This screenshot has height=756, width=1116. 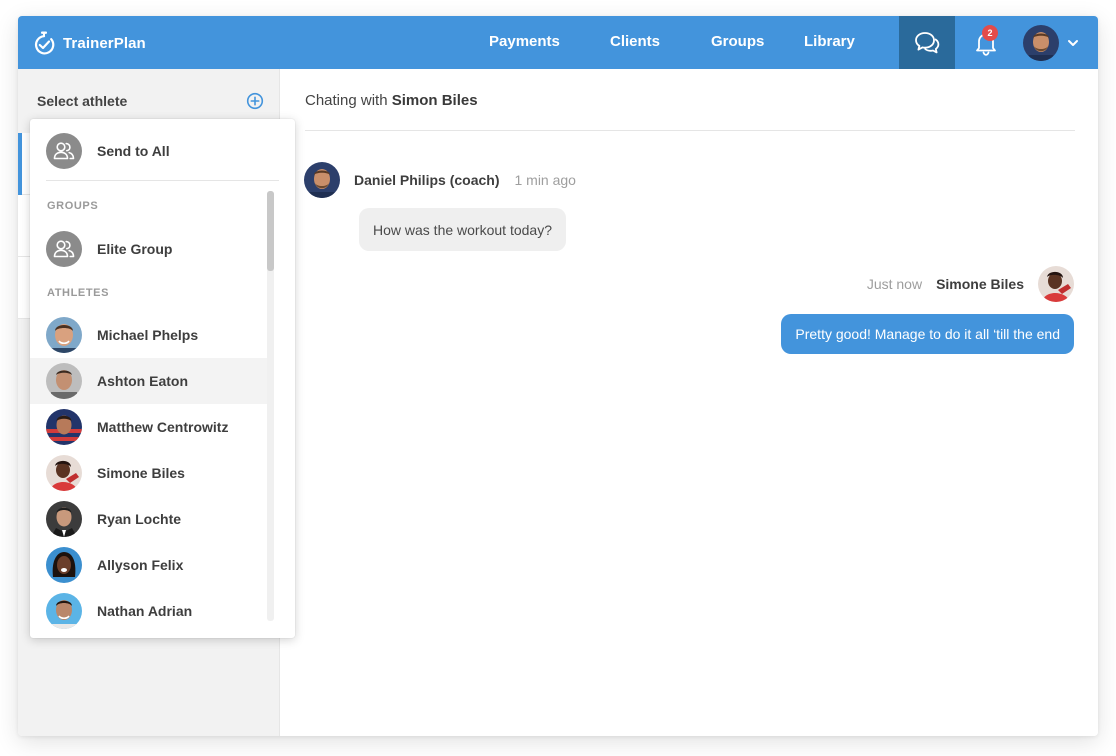 What do you see at coordinates (20, 164) in the screenshot?
I see `active-indicator` at bounding box center [20, 164].